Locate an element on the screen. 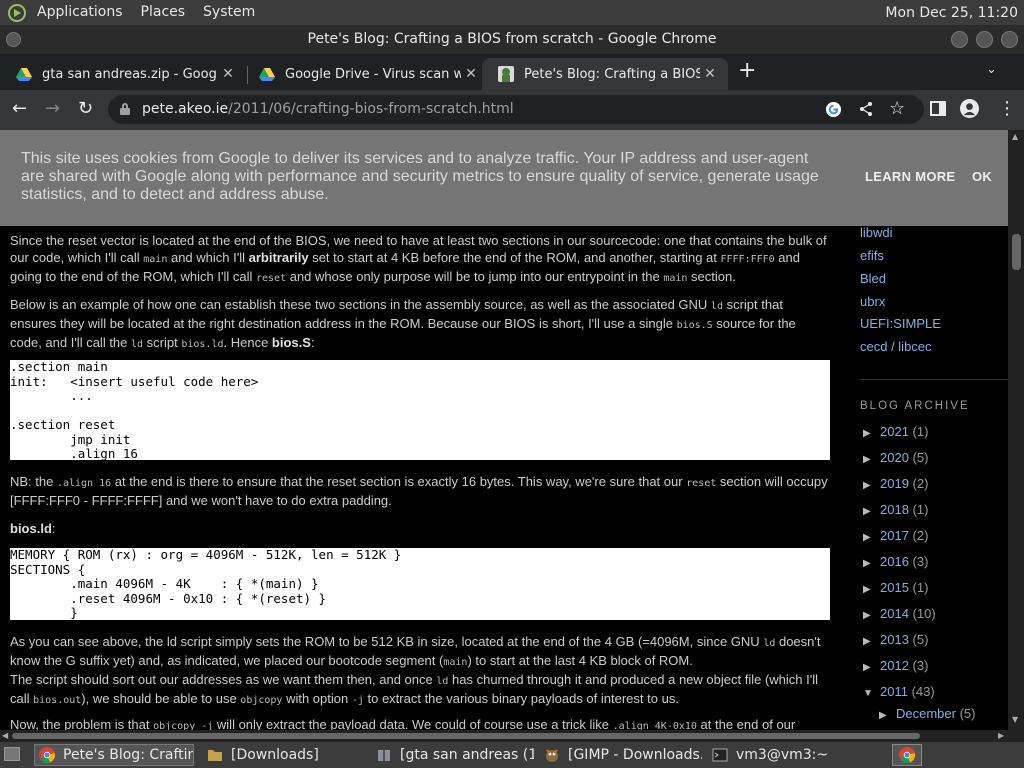 Image resolution: width=1024 pixels, height=768 pixels. taskbar-item-downloads: [Downloads] is located at coordinates (283, 755).